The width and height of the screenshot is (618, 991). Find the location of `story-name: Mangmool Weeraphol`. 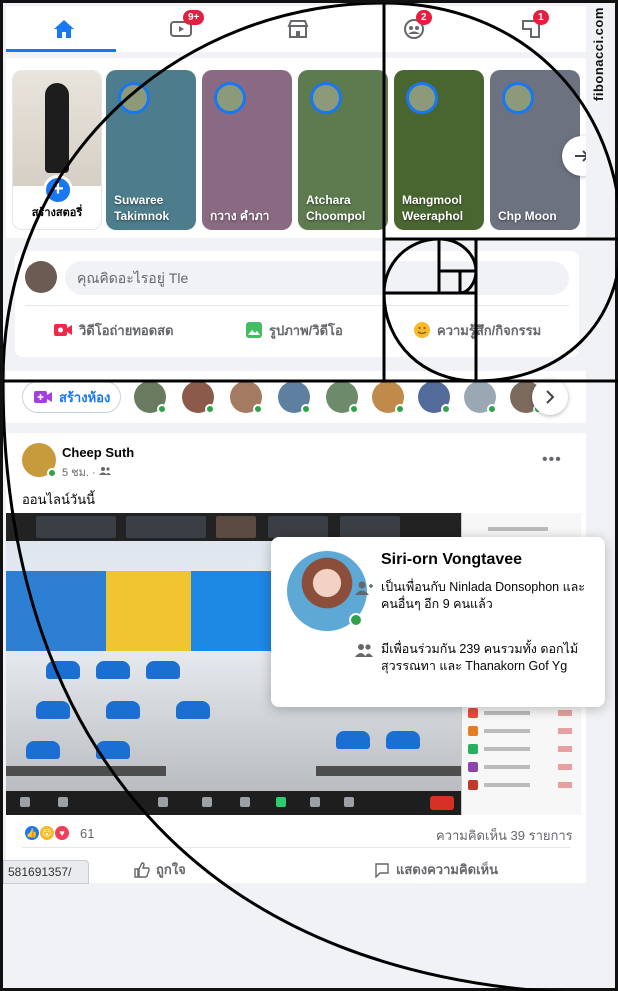

story-name: Mangmool Weeraphol is located at coordinates (433, 208).